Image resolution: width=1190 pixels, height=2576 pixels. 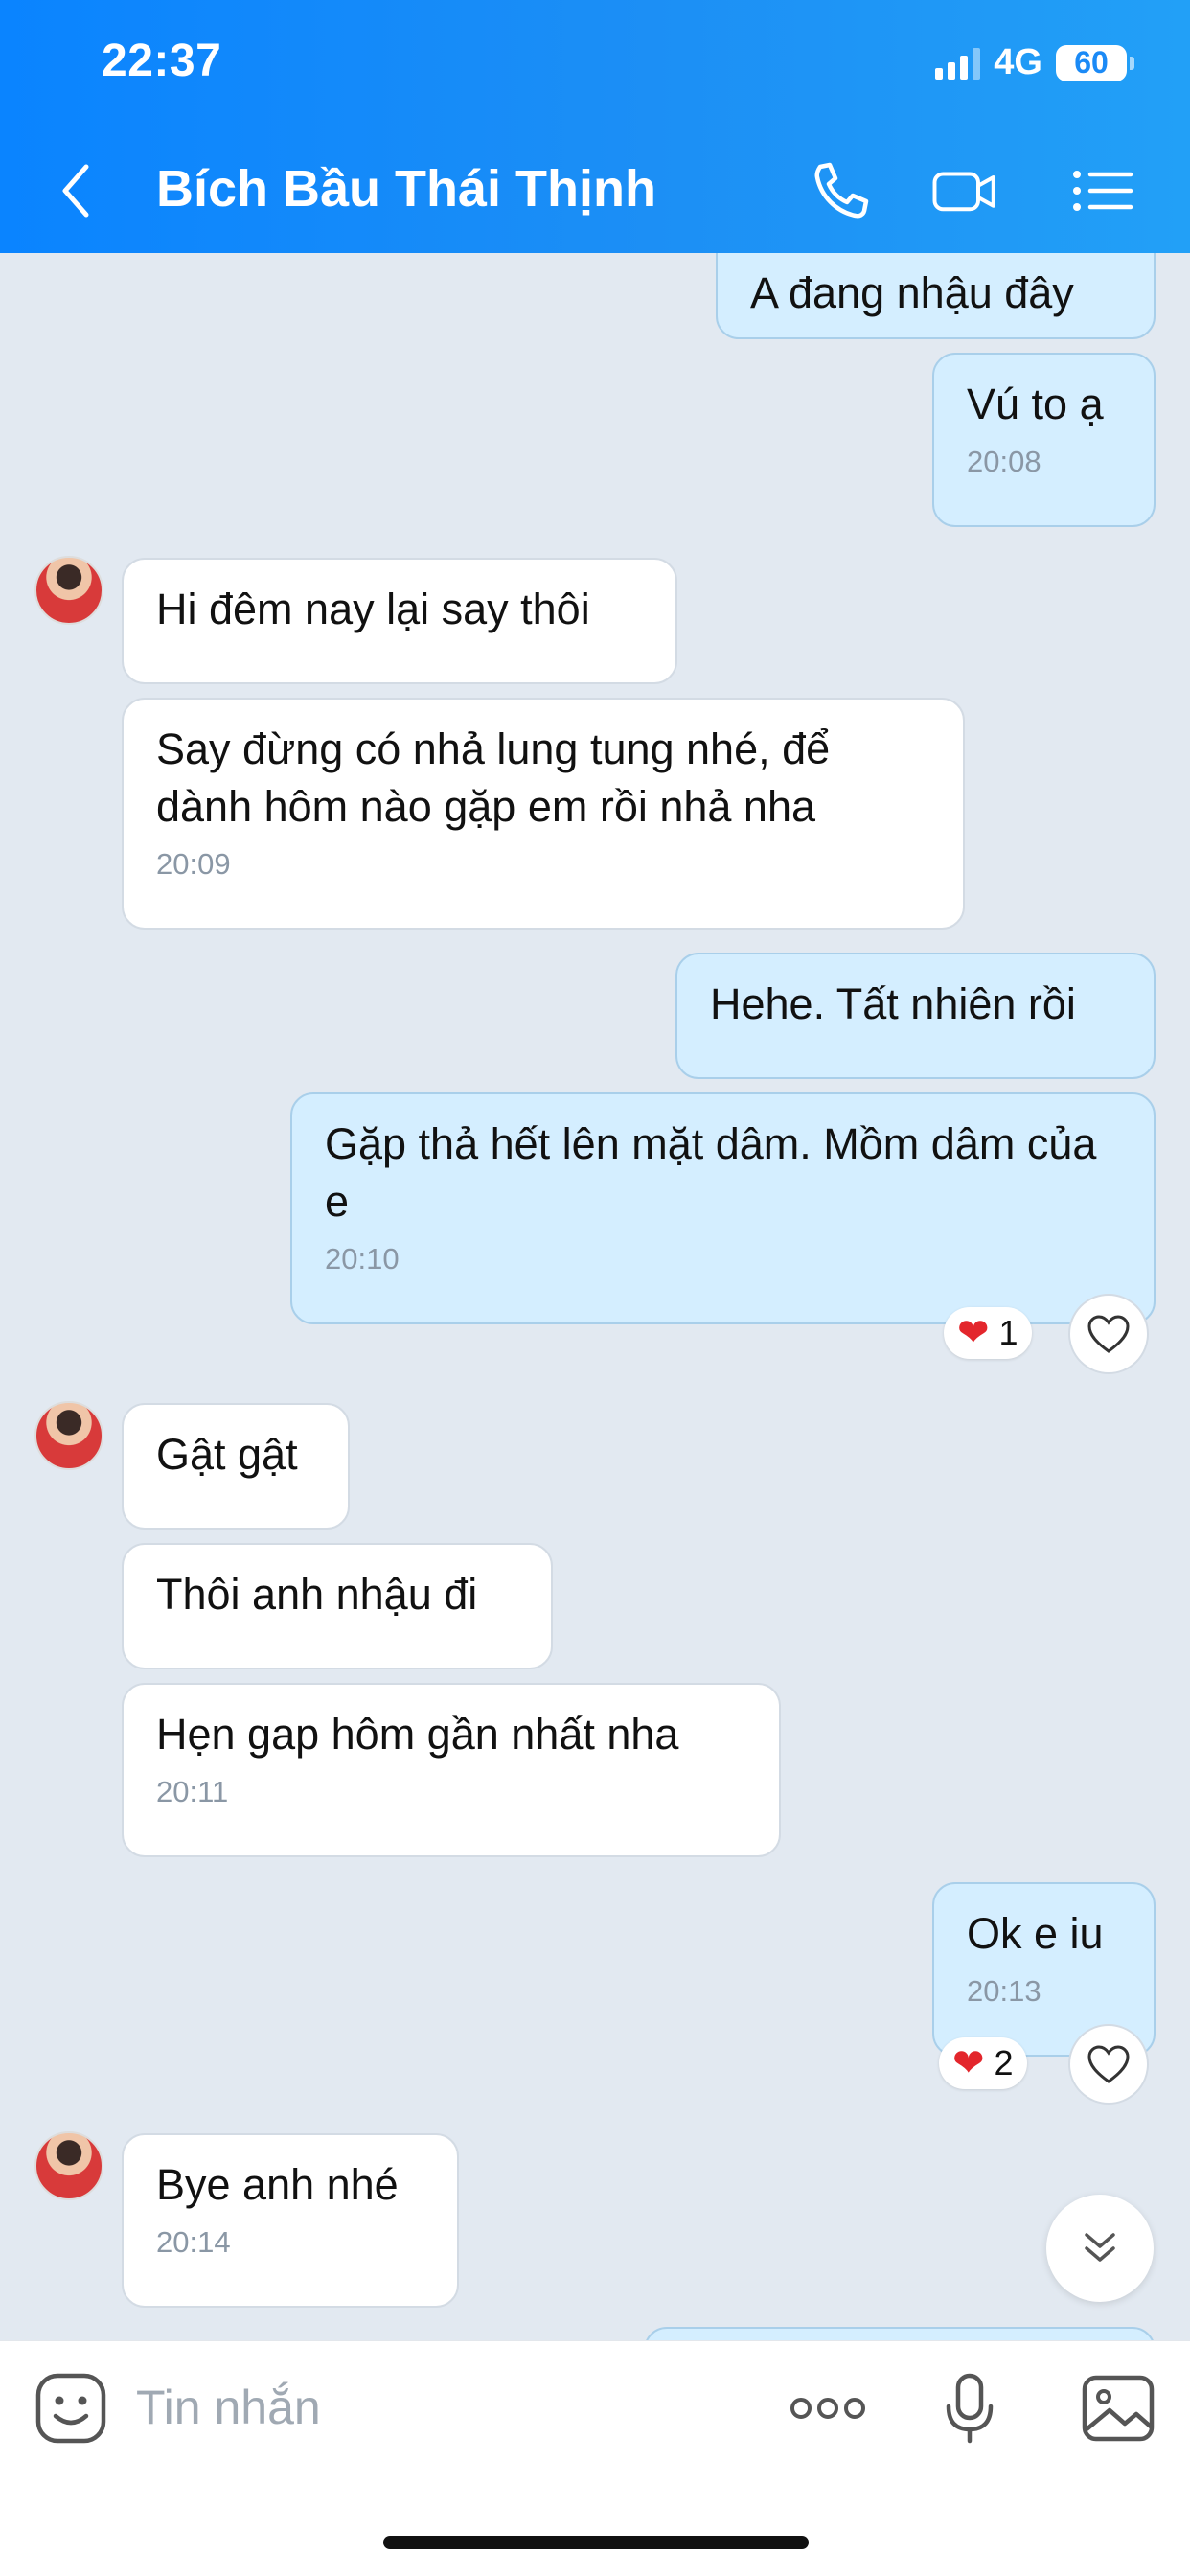 What do you see at coordinates (969, 2408) in the screenshot?
I see `mic-icon` at bounding box center [969, 2408].